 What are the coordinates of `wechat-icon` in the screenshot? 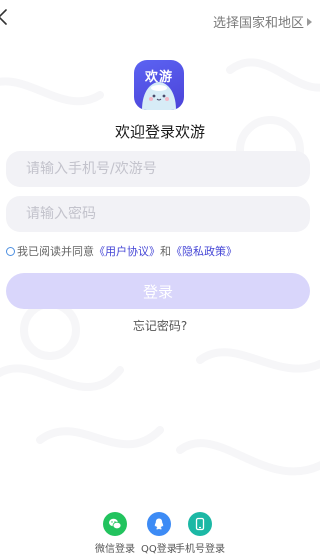 It's located at (115, 524).